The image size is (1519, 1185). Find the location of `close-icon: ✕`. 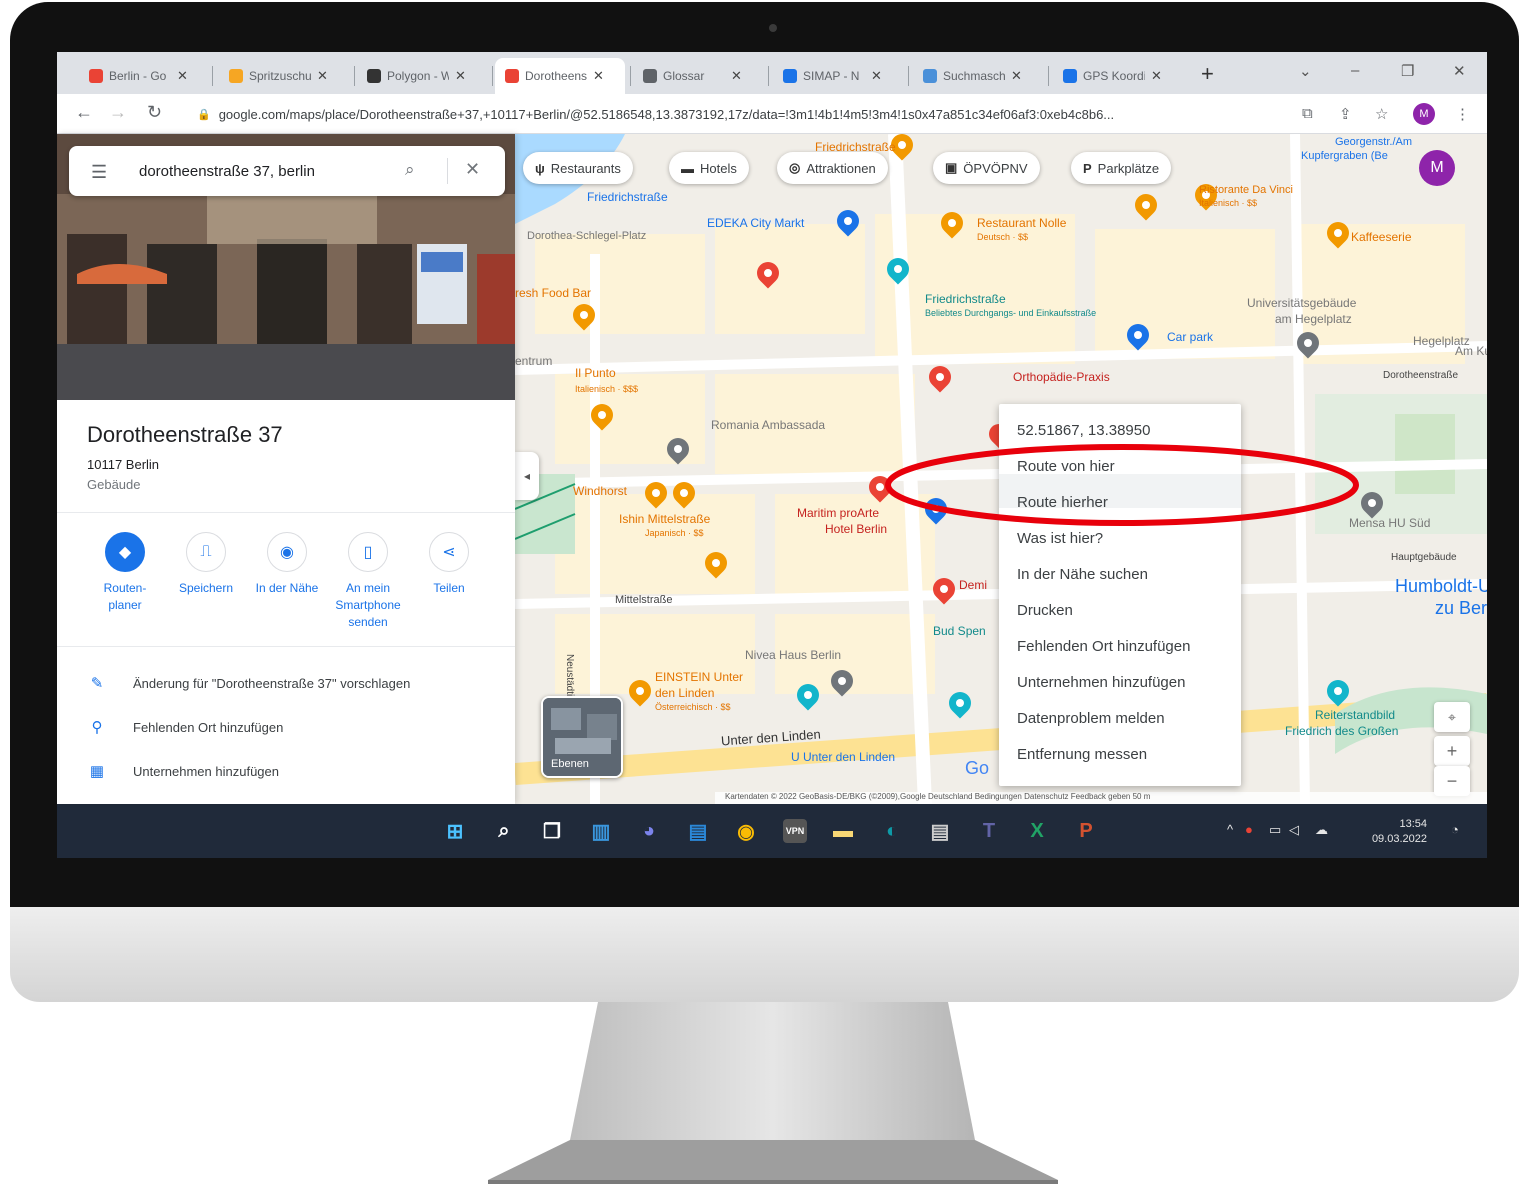

close-icon: ✕ is located at coordinates (472, 169).